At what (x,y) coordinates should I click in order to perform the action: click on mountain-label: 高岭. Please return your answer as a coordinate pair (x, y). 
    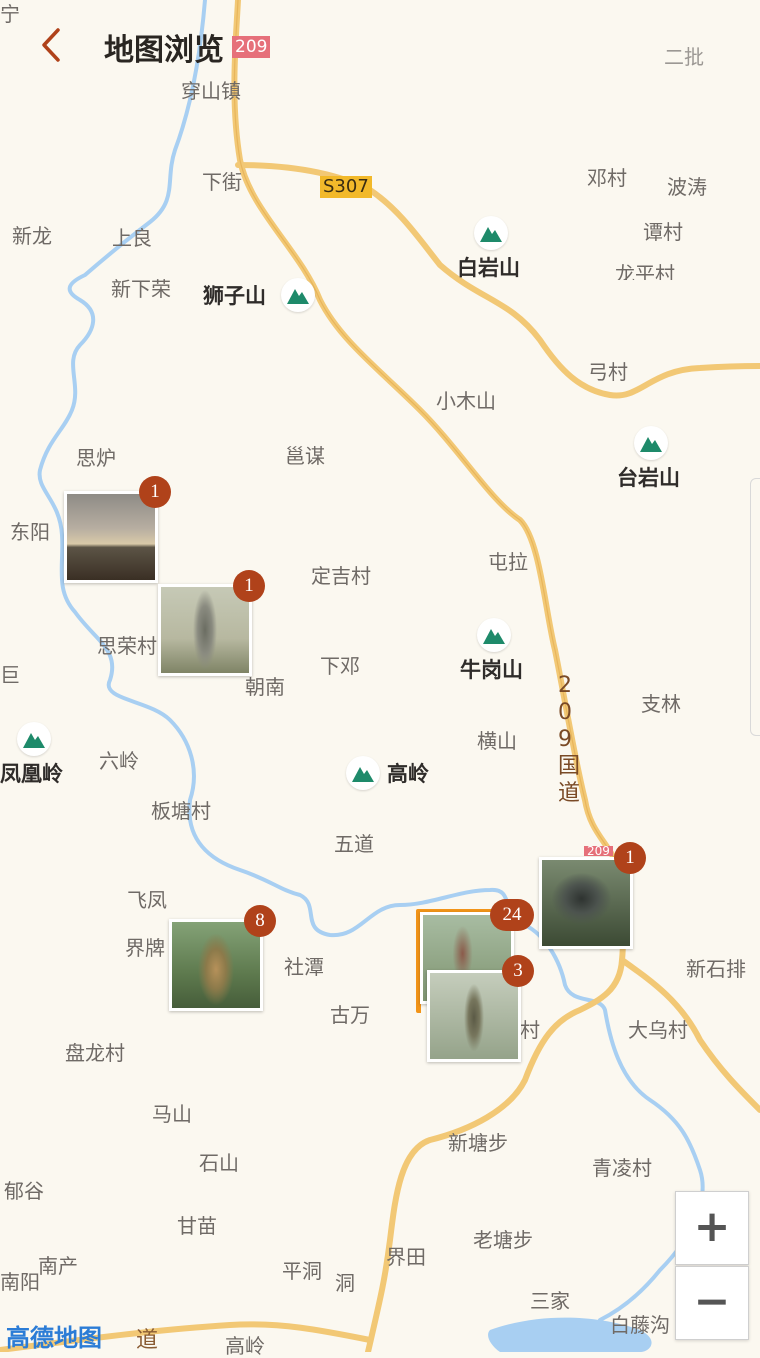
    Looking at the image, I should click on (408, 774).